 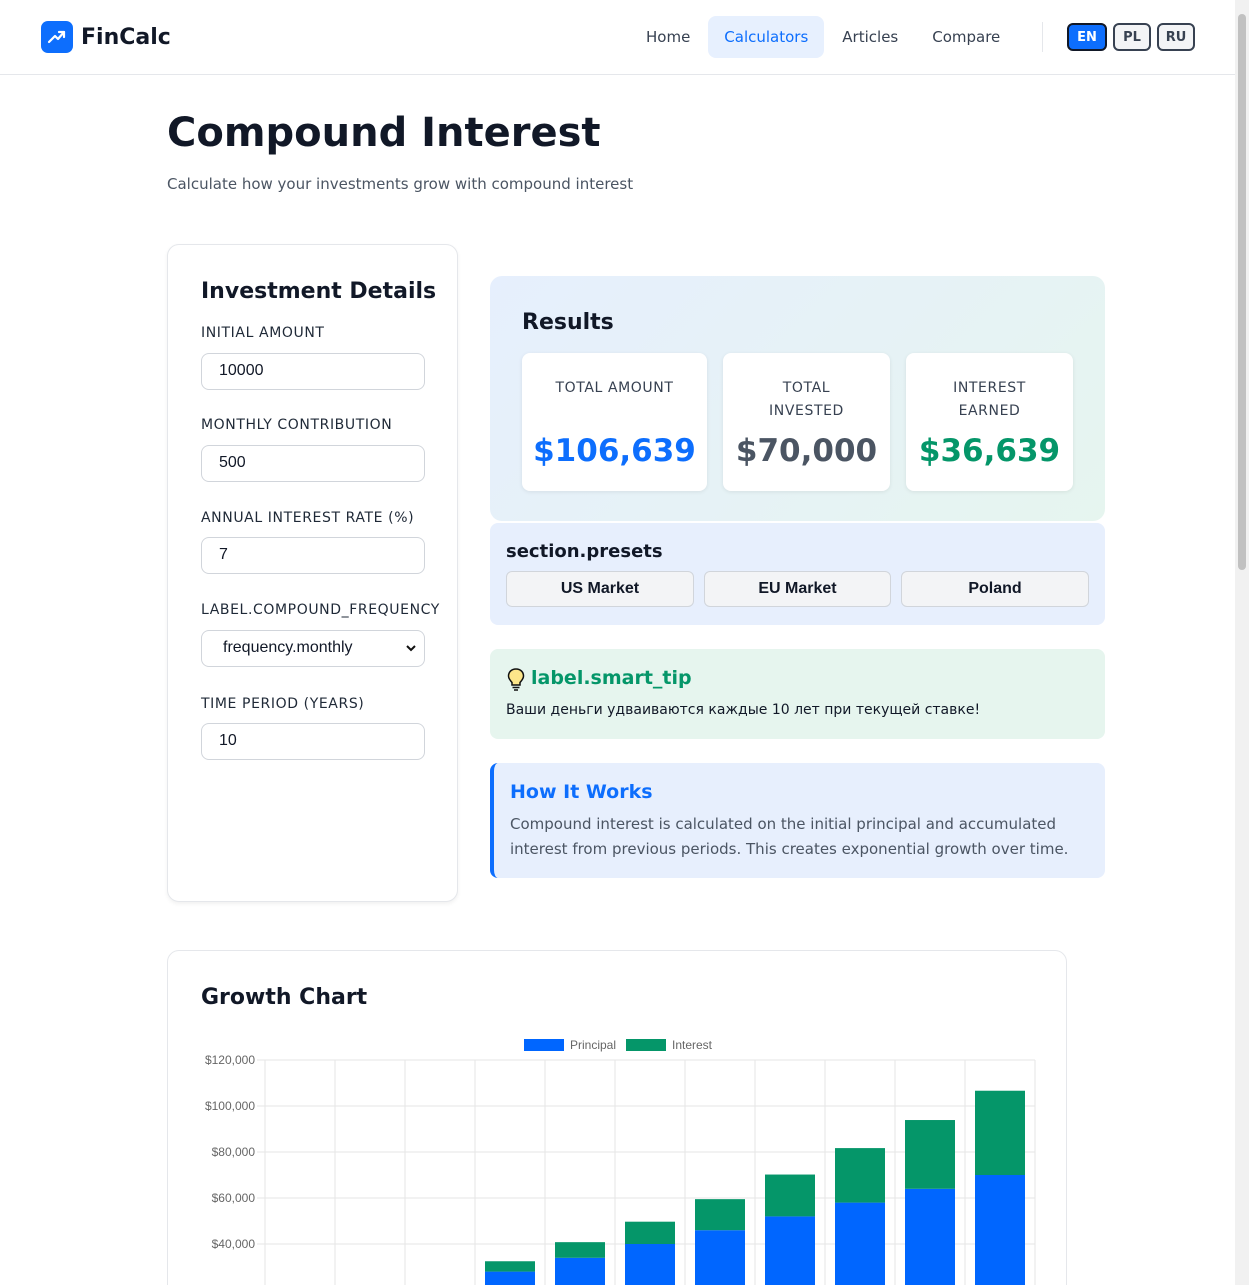 I want to click on nav-articles: Articles, so click(x=870, y=37).